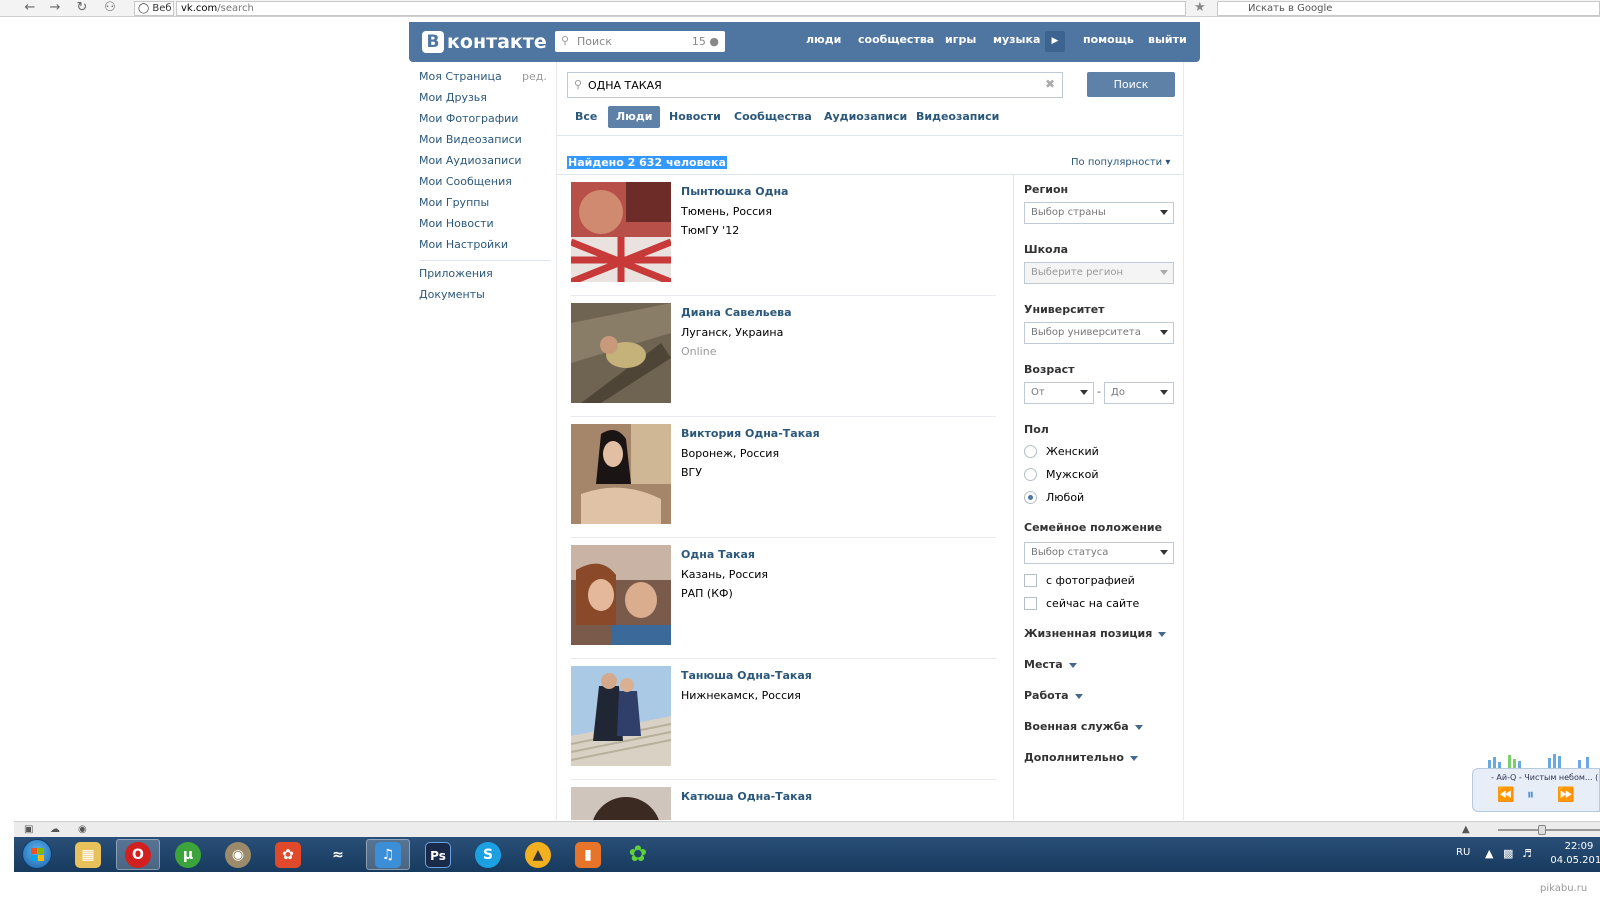 Image resolution: width=1600 pixels, height=900 pixels. What do you see at coordinates (1542, 830) in the screenshot?
I see `zoom-slider-knob` at bounding box center [1542, 830].